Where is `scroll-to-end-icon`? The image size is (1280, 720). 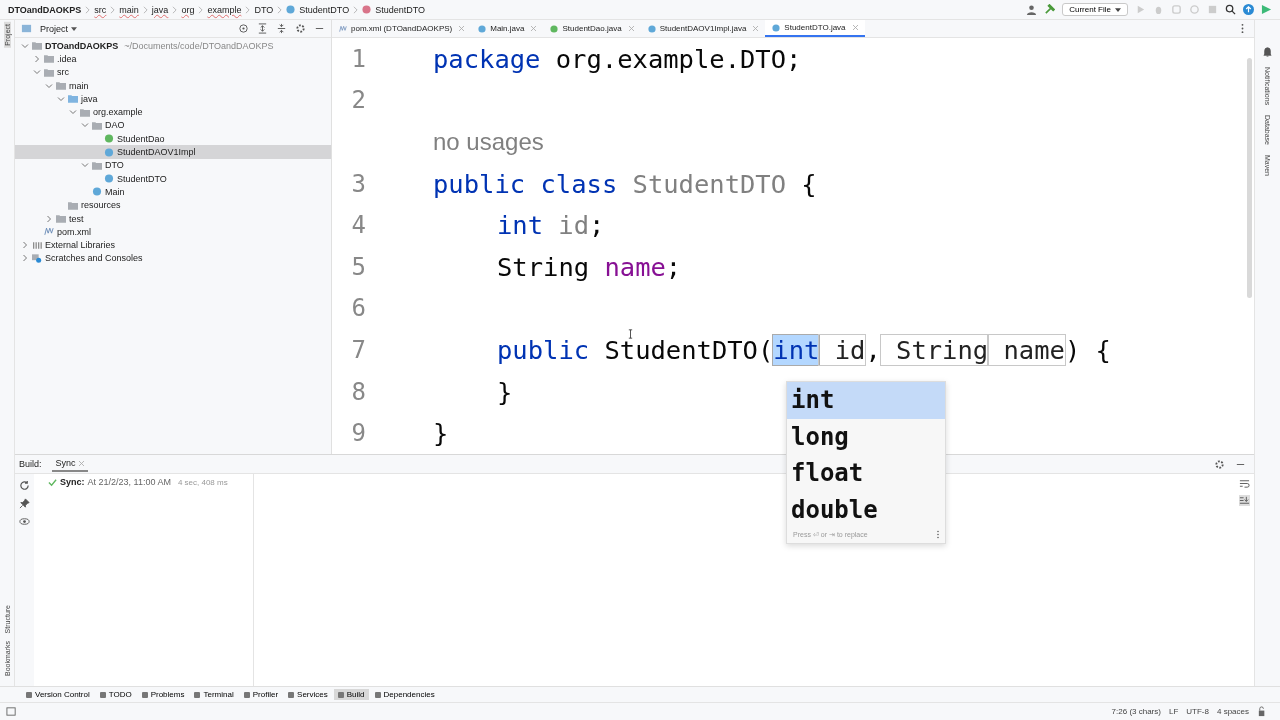 scroll-to-end-icon is located at coordinates (1244, 500).